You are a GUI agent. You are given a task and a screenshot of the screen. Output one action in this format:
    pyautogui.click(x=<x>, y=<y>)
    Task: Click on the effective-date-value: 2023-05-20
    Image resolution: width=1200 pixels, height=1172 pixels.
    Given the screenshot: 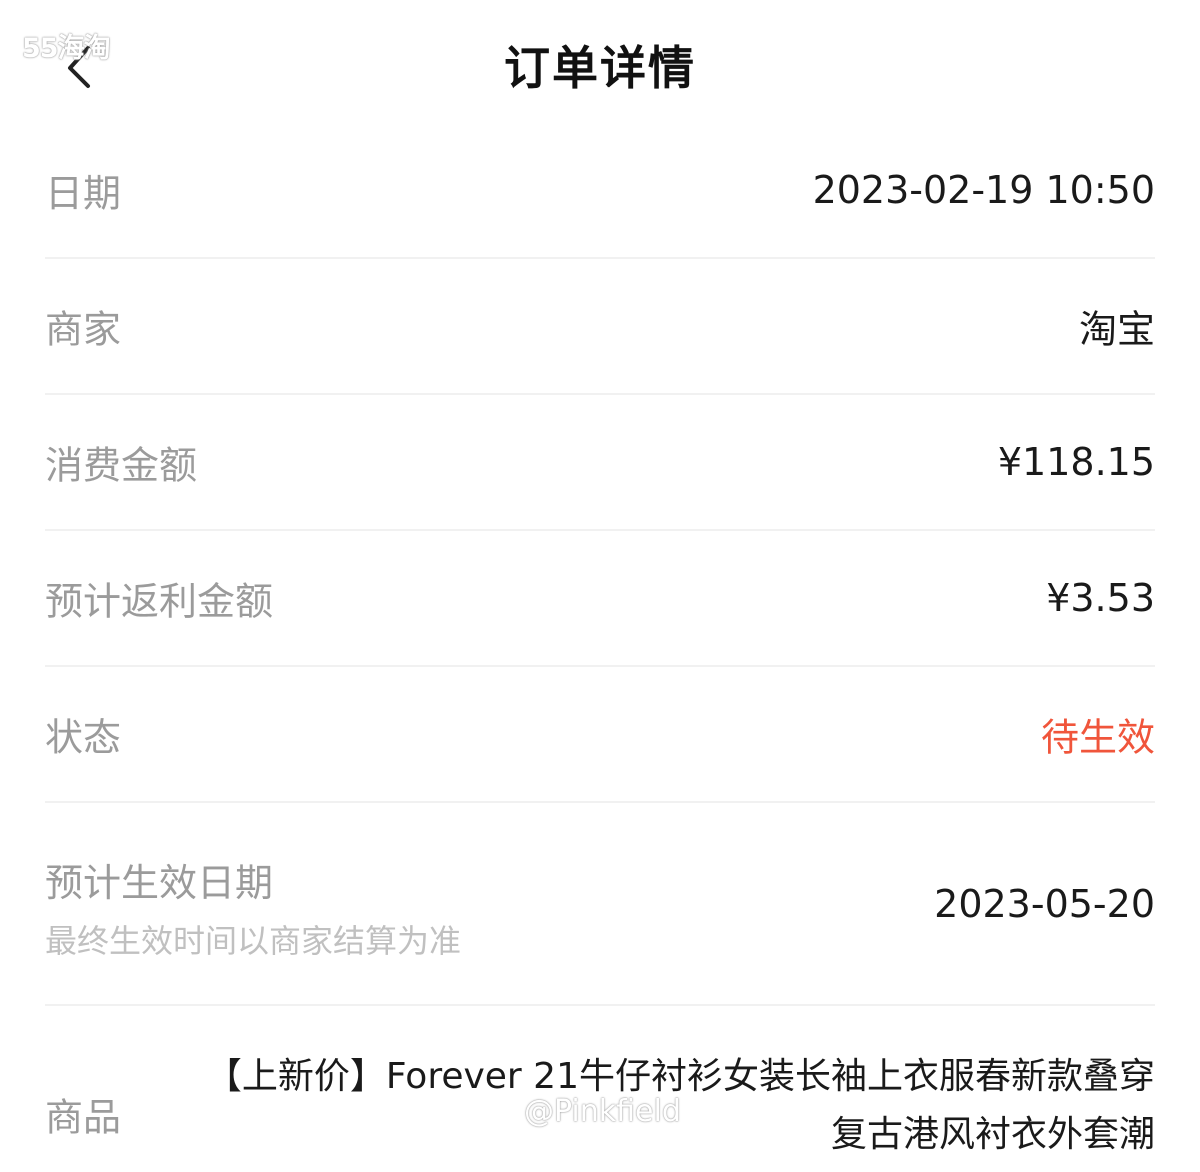 What is the action you would take?
    pyautogui.click(x=1044, y=903)
    